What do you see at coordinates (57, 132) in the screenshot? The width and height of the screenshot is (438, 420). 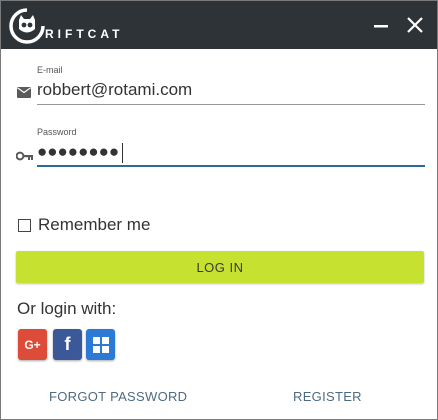 I see `password-label: Password` at bounding box center [57, 132].